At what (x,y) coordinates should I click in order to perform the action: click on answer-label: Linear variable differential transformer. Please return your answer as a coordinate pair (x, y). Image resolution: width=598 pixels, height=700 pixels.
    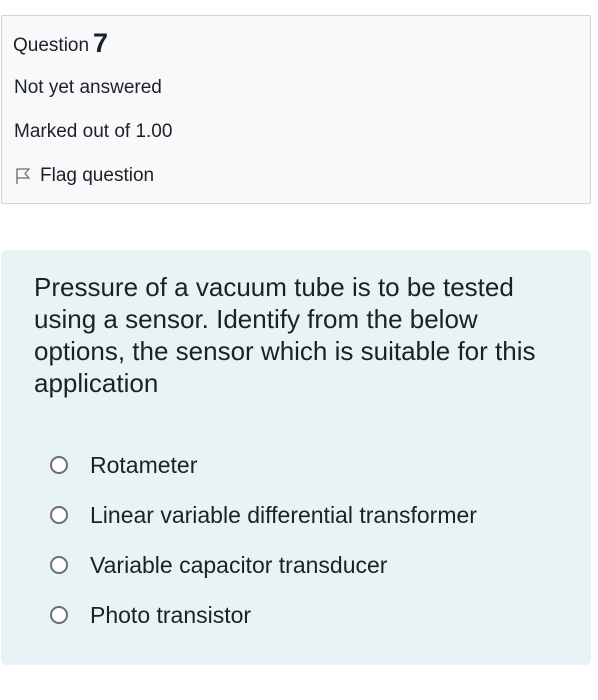
    Looking at the image, I should click on (283, 514).